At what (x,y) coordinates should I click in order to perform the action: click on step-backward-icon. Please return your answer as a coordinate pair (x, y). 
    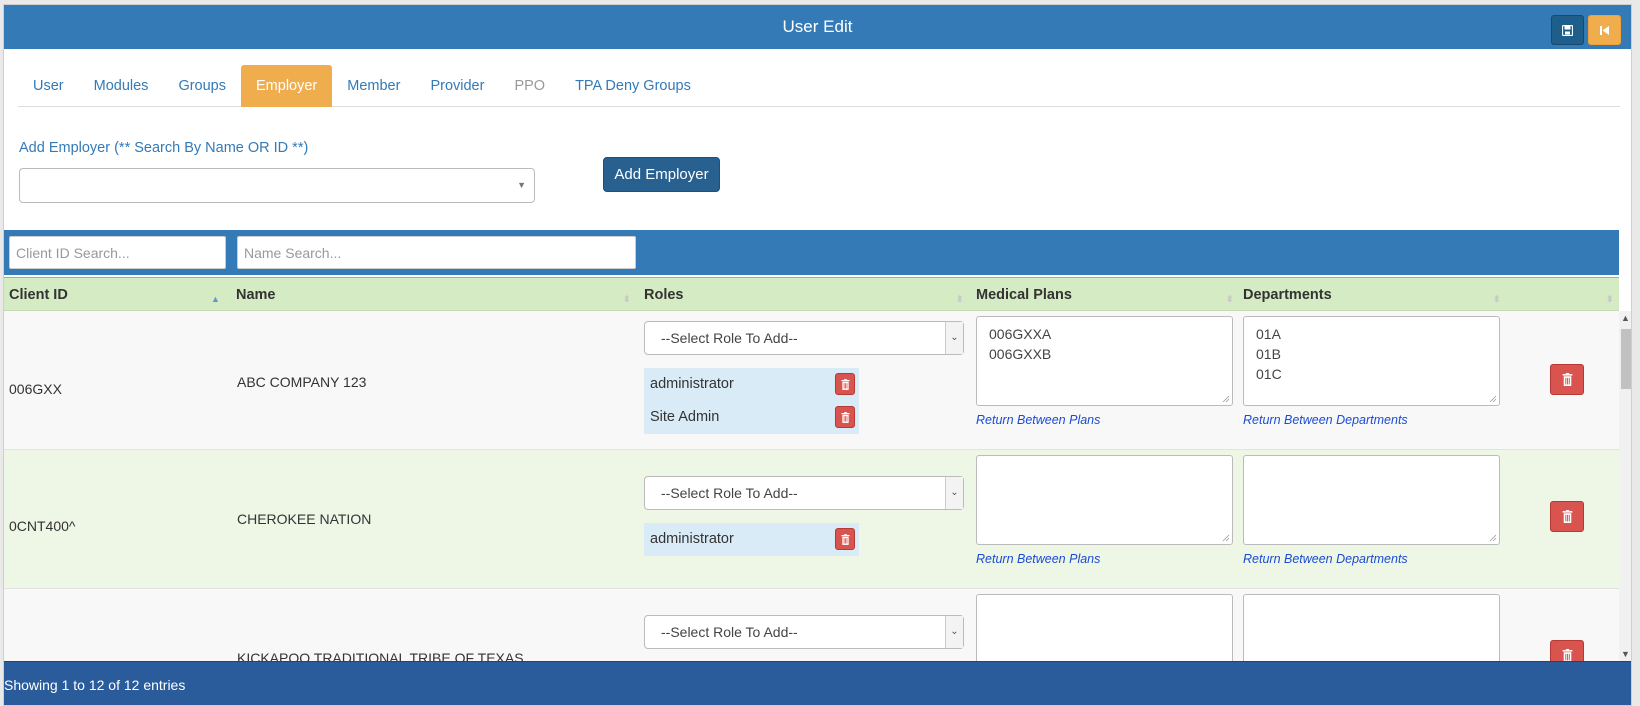
    Looking at the image, I should click on (1604, 30).